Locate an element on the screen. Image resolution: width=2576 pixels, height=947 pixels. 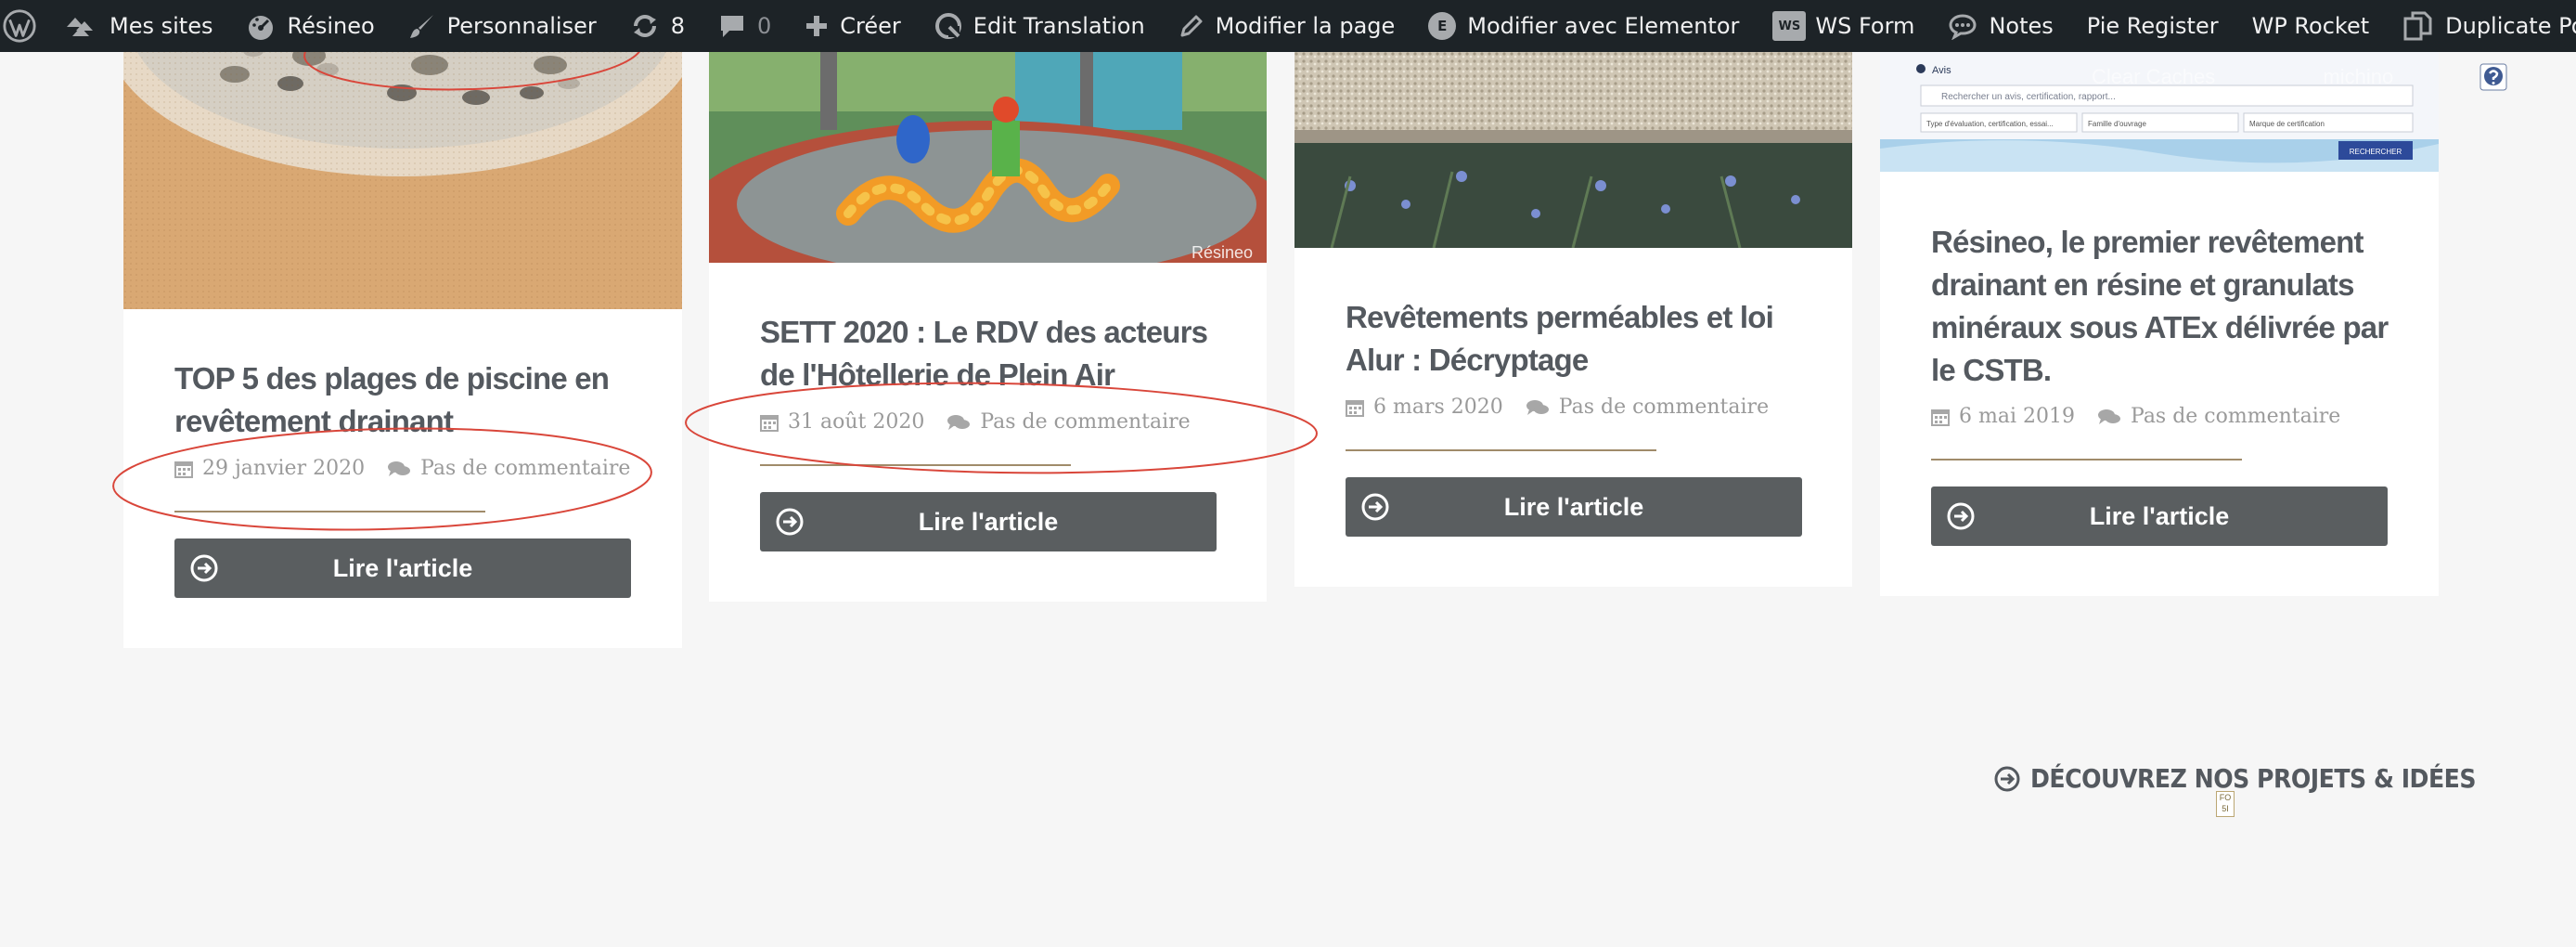
duplicate-icon is located at coordinates (2417, 26).